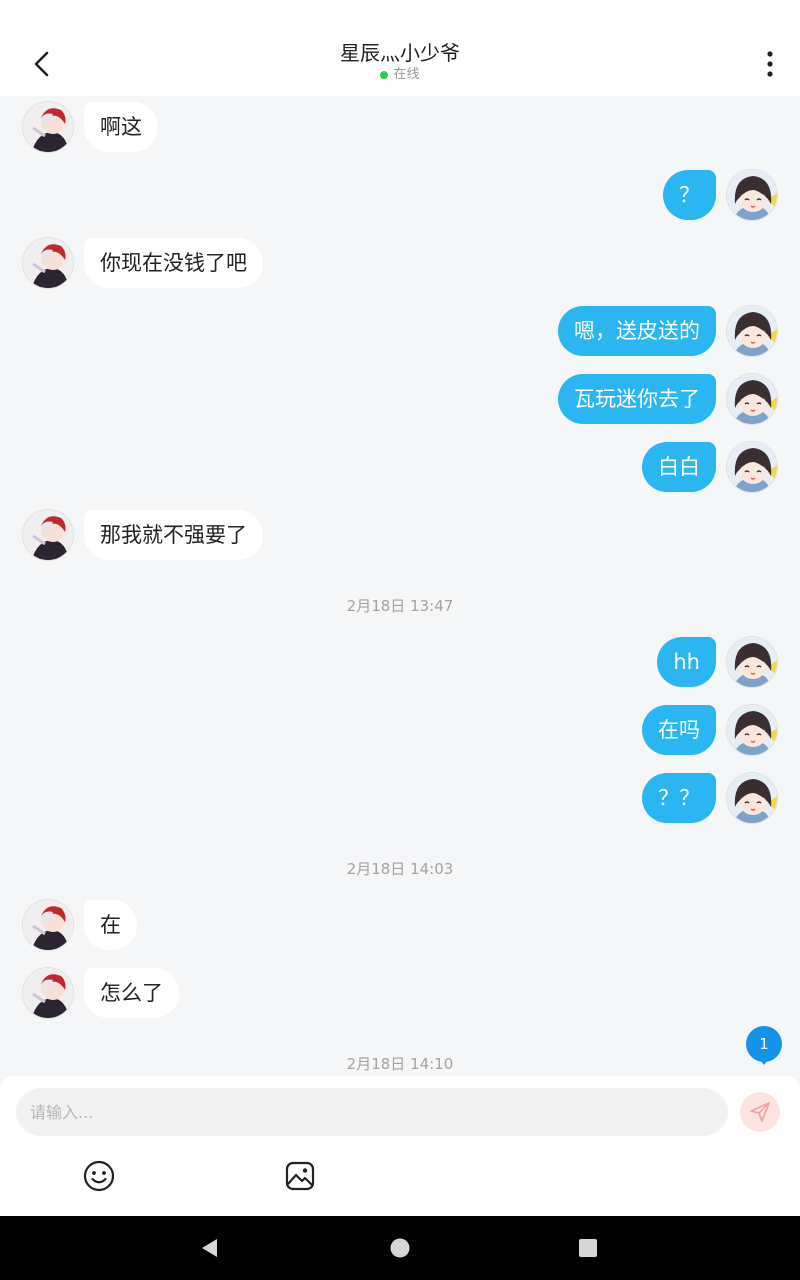  Describe the element at coordinates (679, 467) in the screenshot. I see `message-bubble: 白白` at that location.